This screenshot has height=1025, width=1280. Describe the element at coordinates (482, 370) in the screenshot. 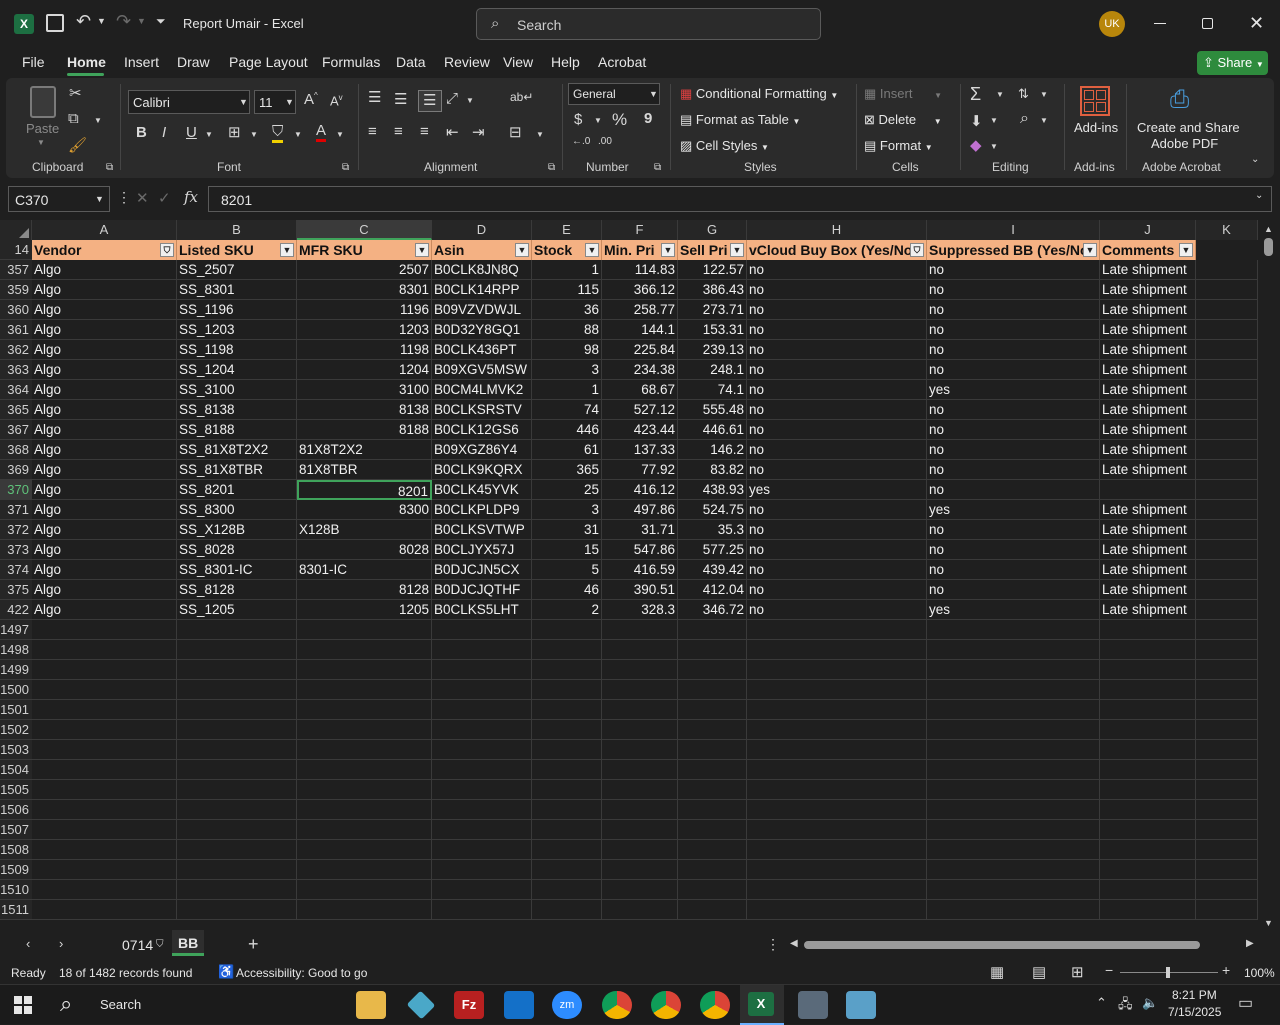

I see `table-cell: B09XGV5MSW` at that location.